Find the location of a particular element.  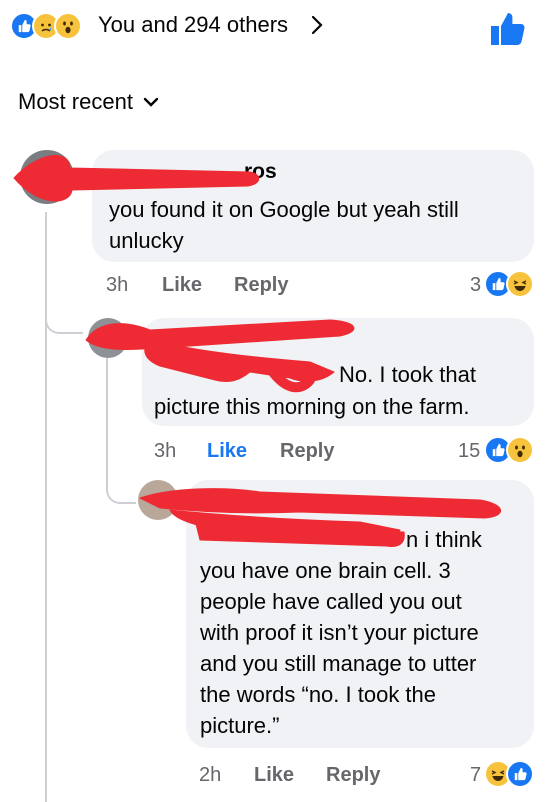

sort-dropdown: Most recent is located at coordinates (88, 102).